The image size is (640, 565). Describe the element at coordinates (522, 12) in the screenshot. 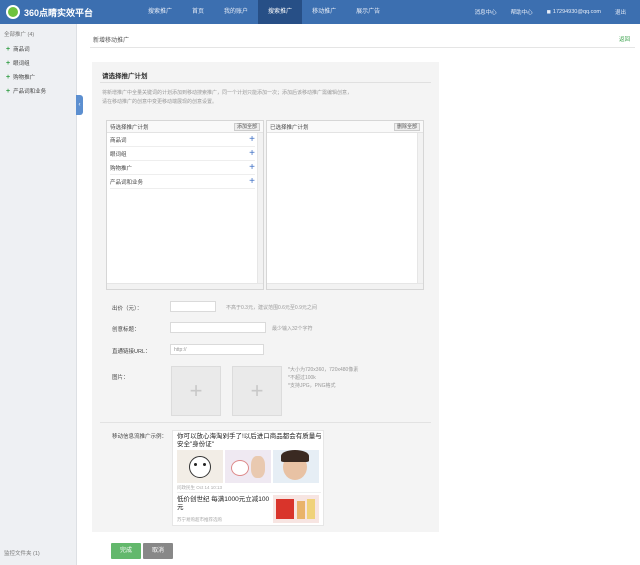

I see `help-center-link: 帮助中心` at that location.